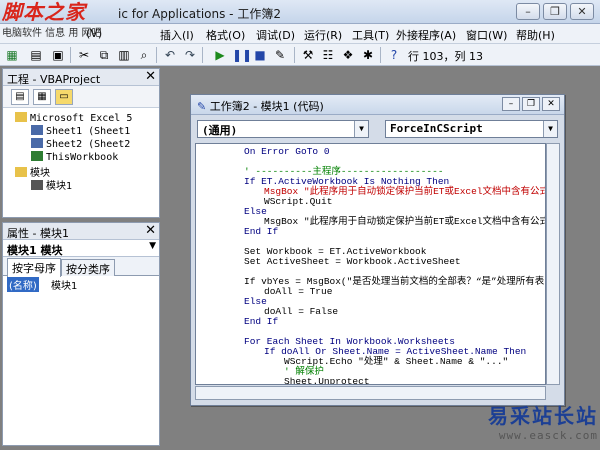 This screenshot has height=450, width=600. Describe the element at coordinates (84, 55) in the screenshot. I see `cut-icon: ✂` at that location.